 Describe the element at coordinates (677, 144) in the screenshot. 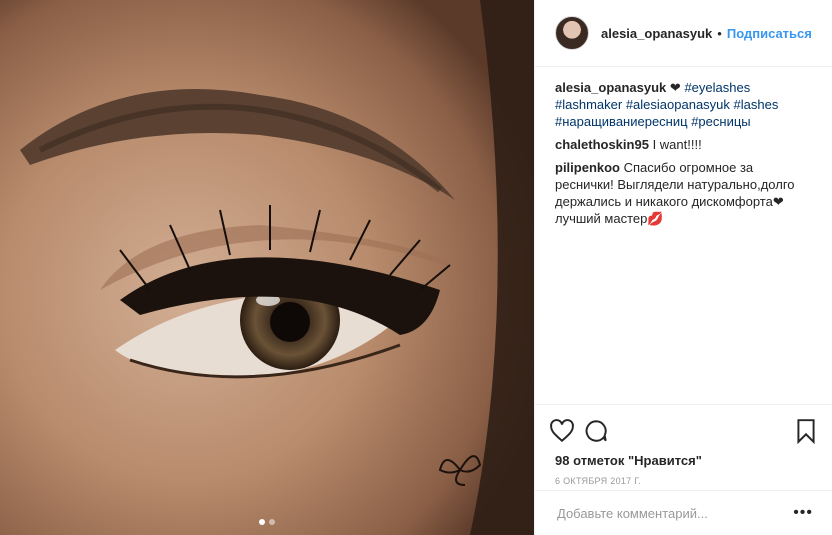

I see `comment-text: I want!!!!` at that location.